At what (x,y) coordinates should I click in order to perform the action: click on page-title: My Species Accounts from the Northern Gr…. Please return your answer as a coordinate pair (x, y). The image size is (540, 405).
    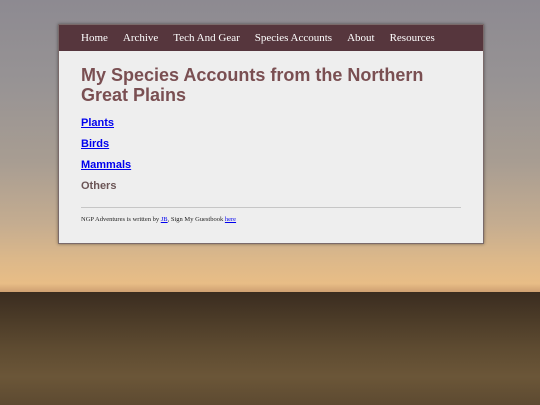
    Looking at the image, I should click on (252, 85).